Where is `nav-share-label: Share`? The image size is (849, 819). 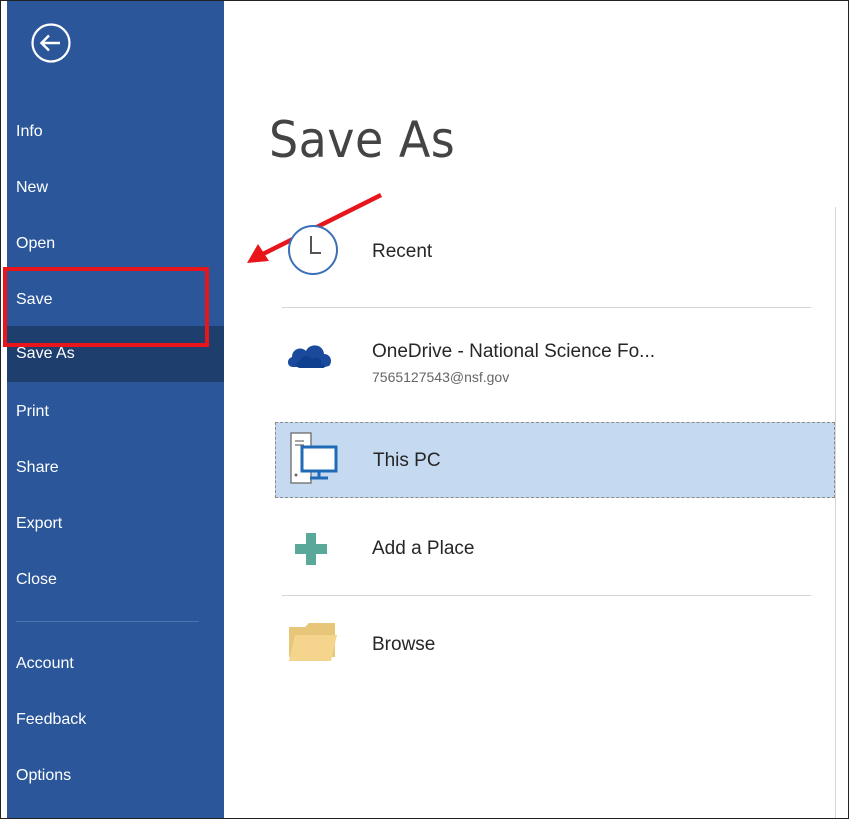
nav-share-label: Share is located at coordinates (37, 467).